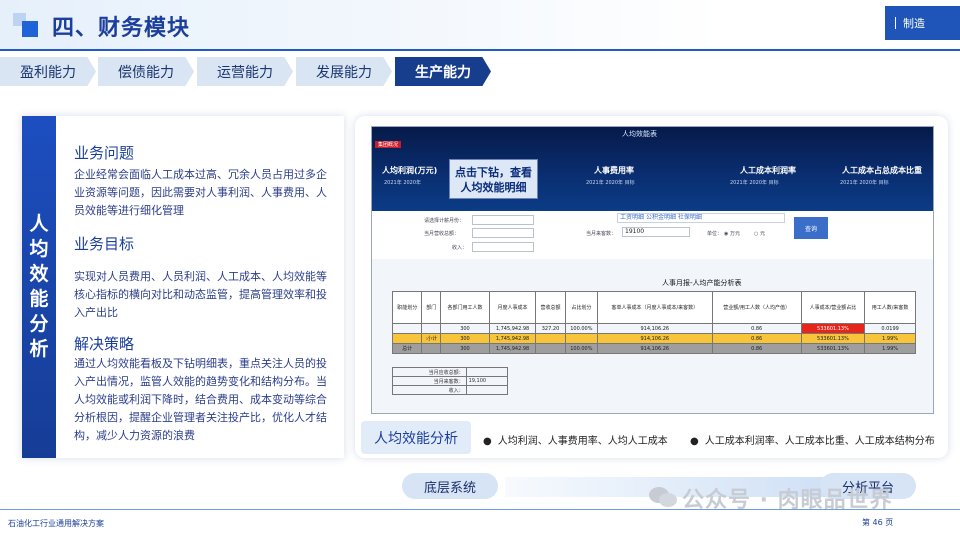 This screenshot has width=960, height=540. What do you see at coordinates (890, 307) in the screenshot?
I see `table-header-cell: 用工人数/来客数` at bounding box center [890, 307].